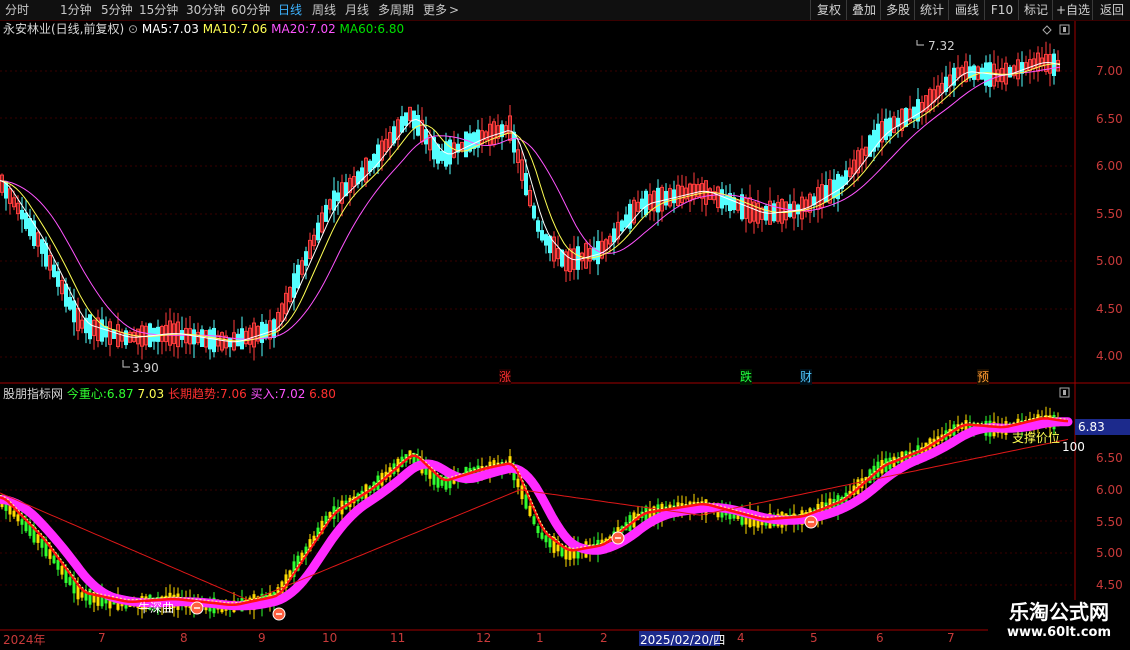 The image size is (1130, 650). What do you see at coordinates (156, 608) in the screenshot?
I see `niu-label: 牛深曲` at bounding box center [156, 608].